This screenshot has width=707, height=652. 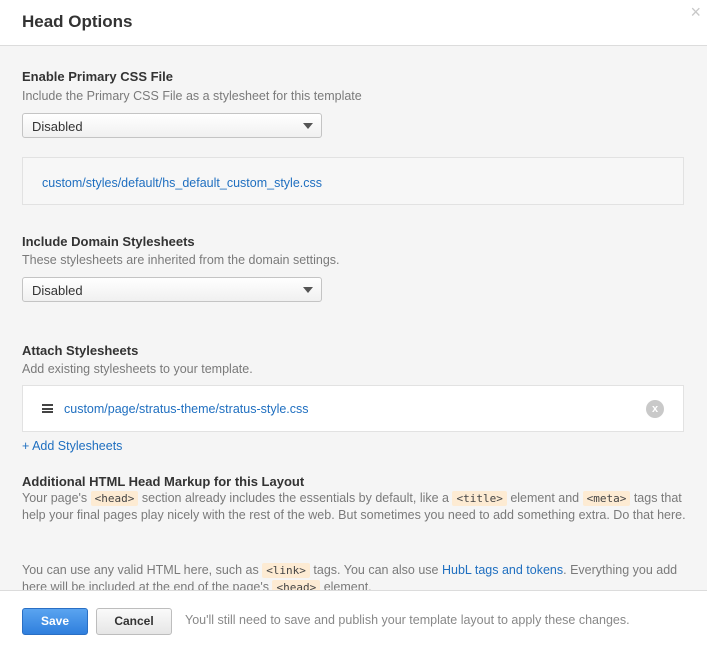 I want to click on code-link: <link>, so click(x=286, y=570).